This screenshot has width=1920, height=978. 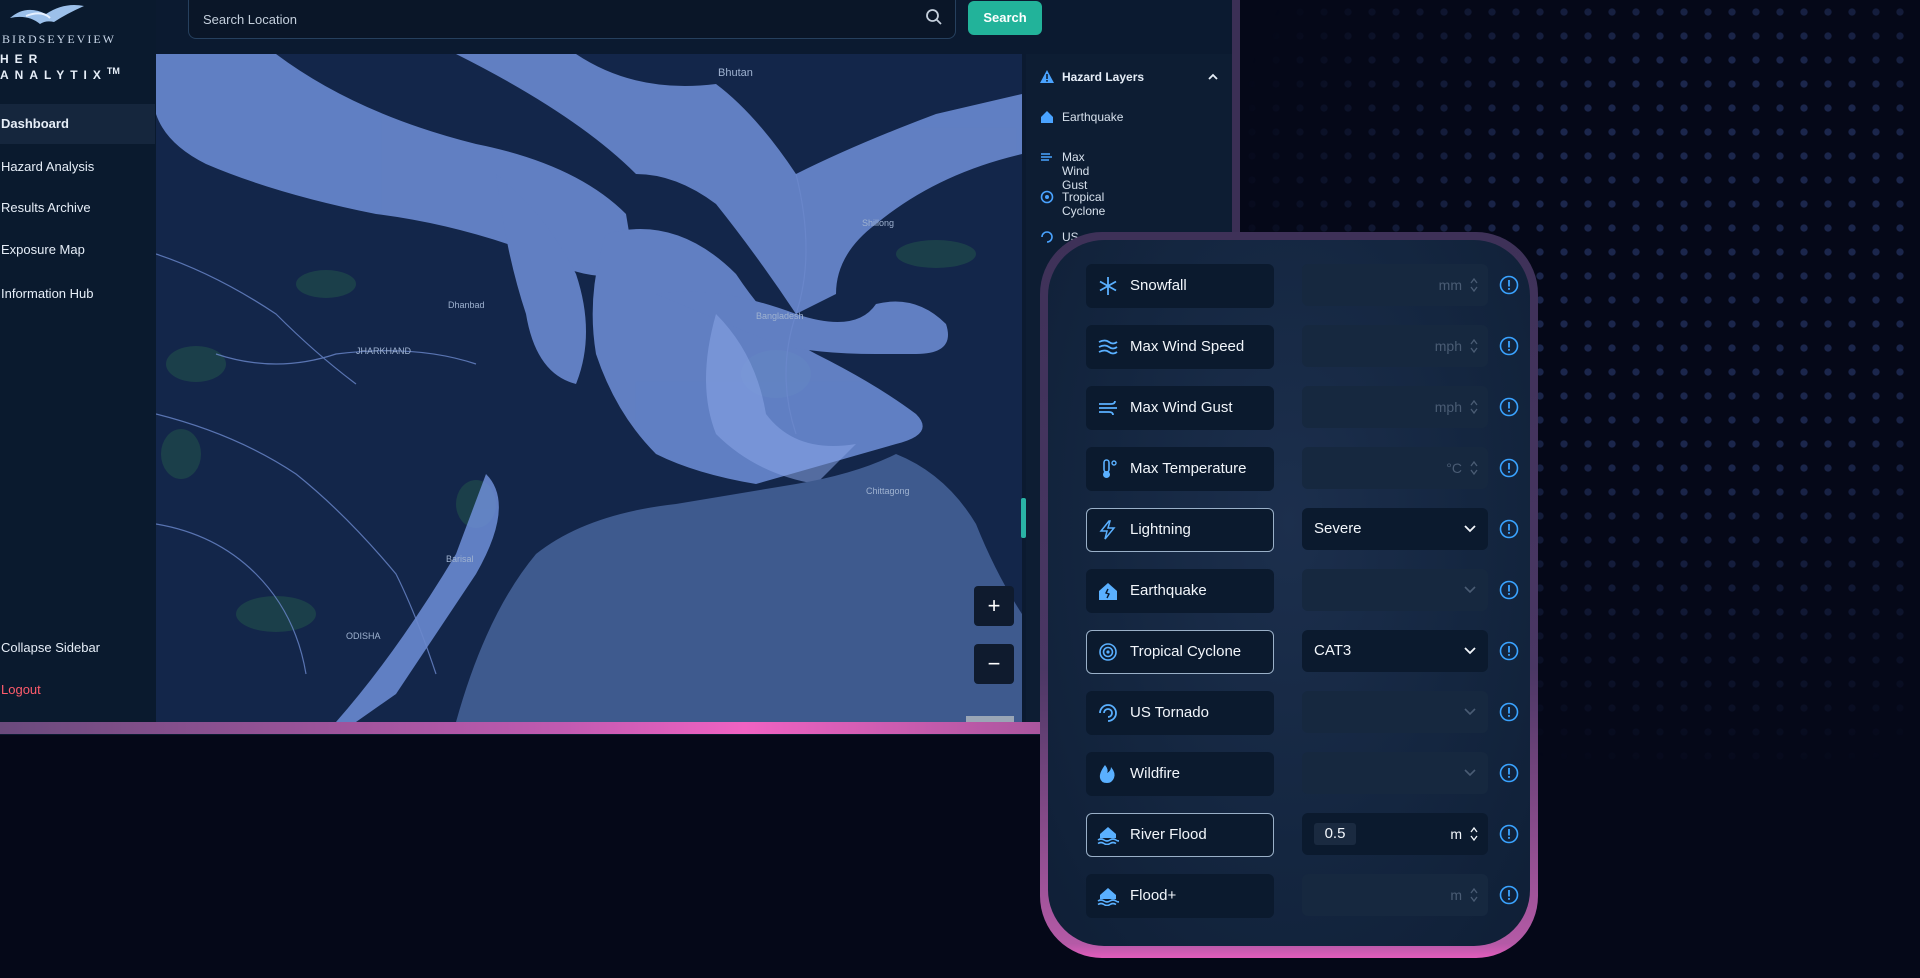 I want to click on flood-plus-number-input: m, so click(x=1395, y=895).